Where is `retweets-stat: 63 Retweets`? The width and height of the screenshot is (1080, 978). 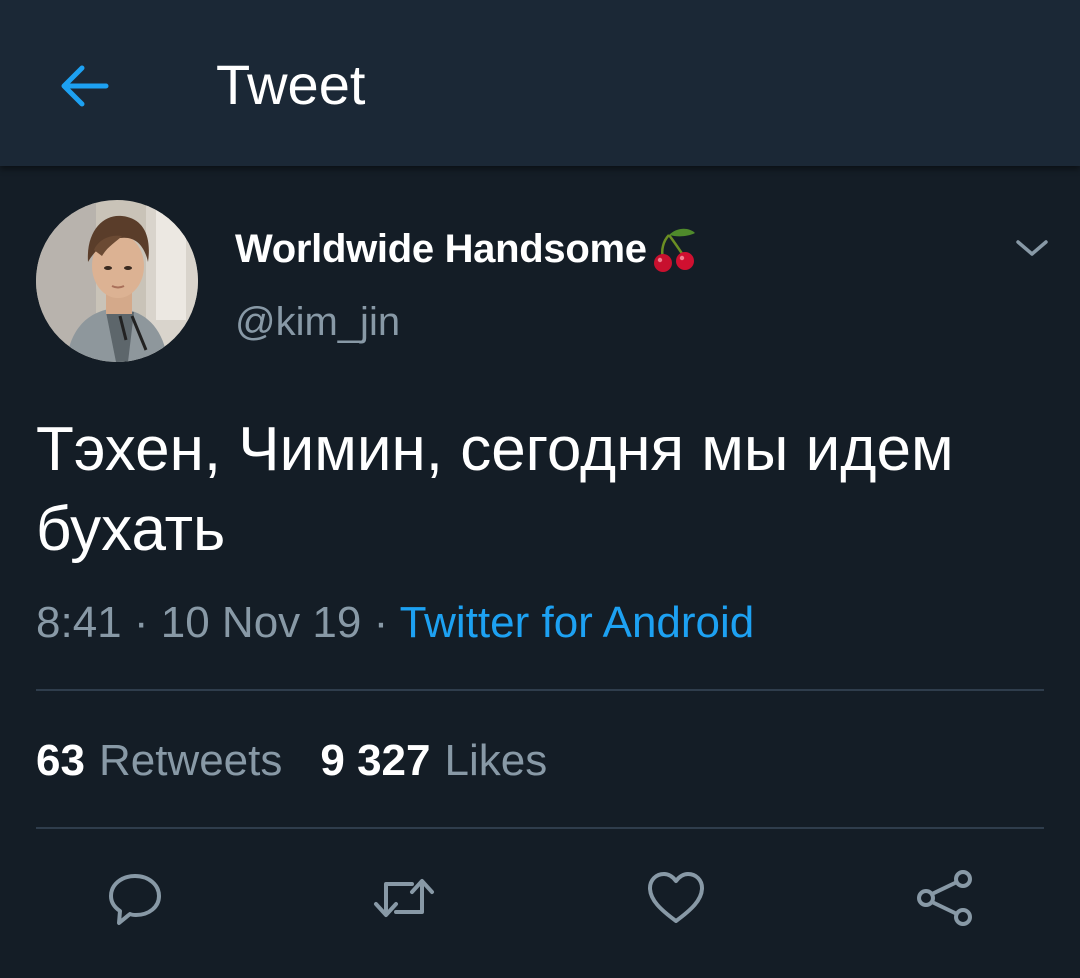 retweets-stat: 63 Retweets is located at coordinates (159, 761).